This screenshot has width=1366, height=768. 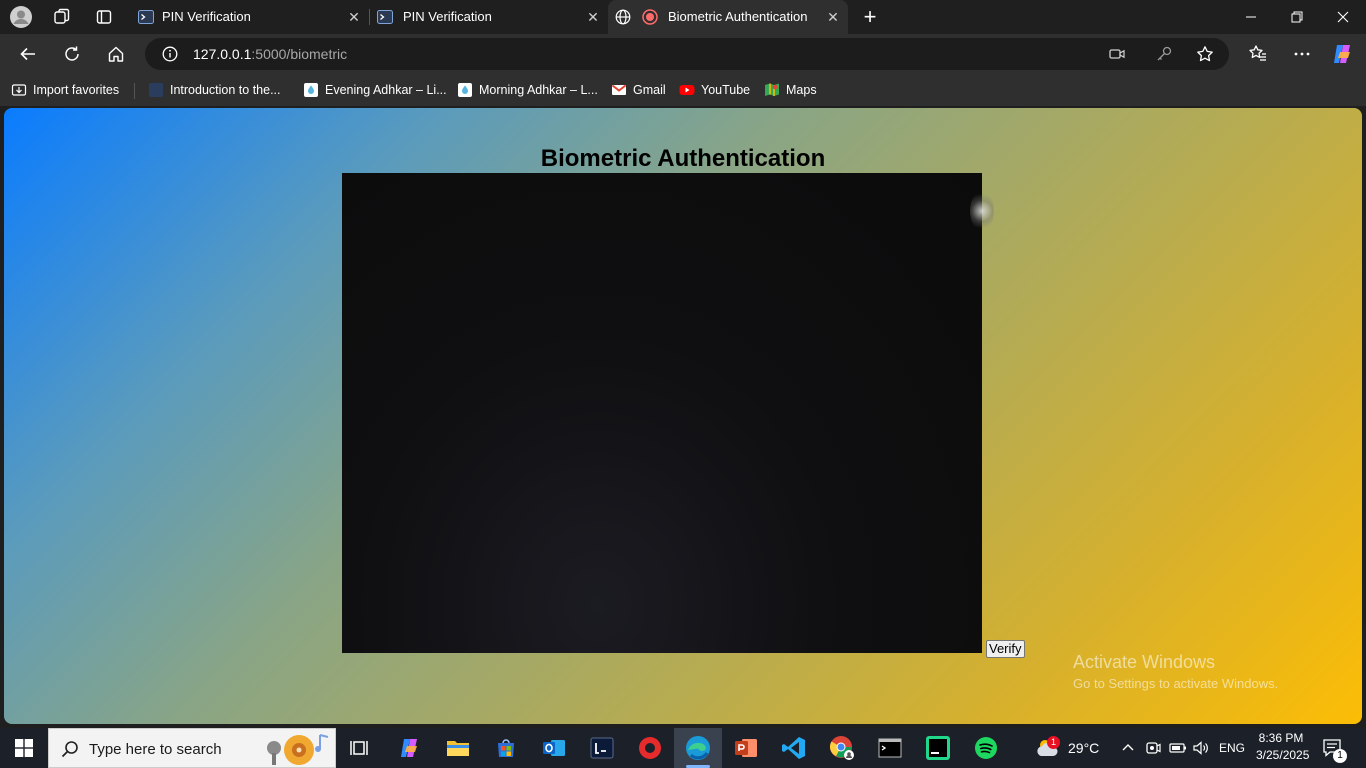 I want to click on camera-in-use-icon, so click(x=1117, y=54).